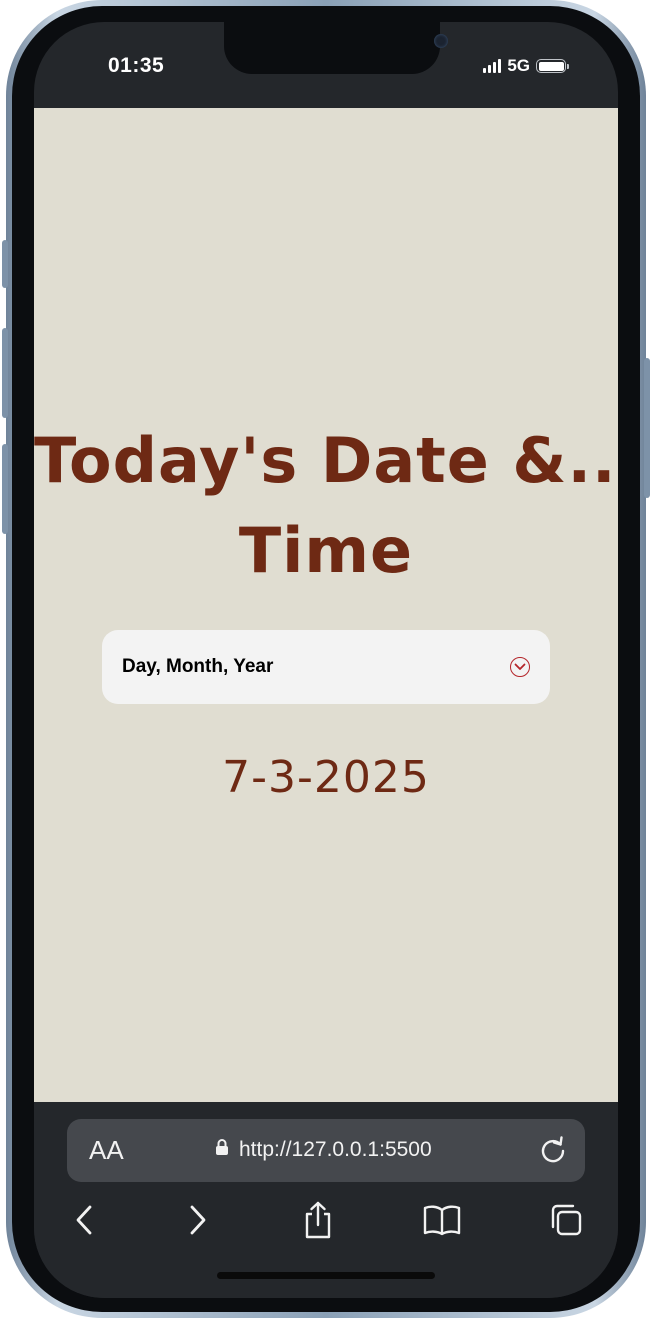  Describe the element at coordinates (647, 428) in the screenshot. I see `power-button` at that location.